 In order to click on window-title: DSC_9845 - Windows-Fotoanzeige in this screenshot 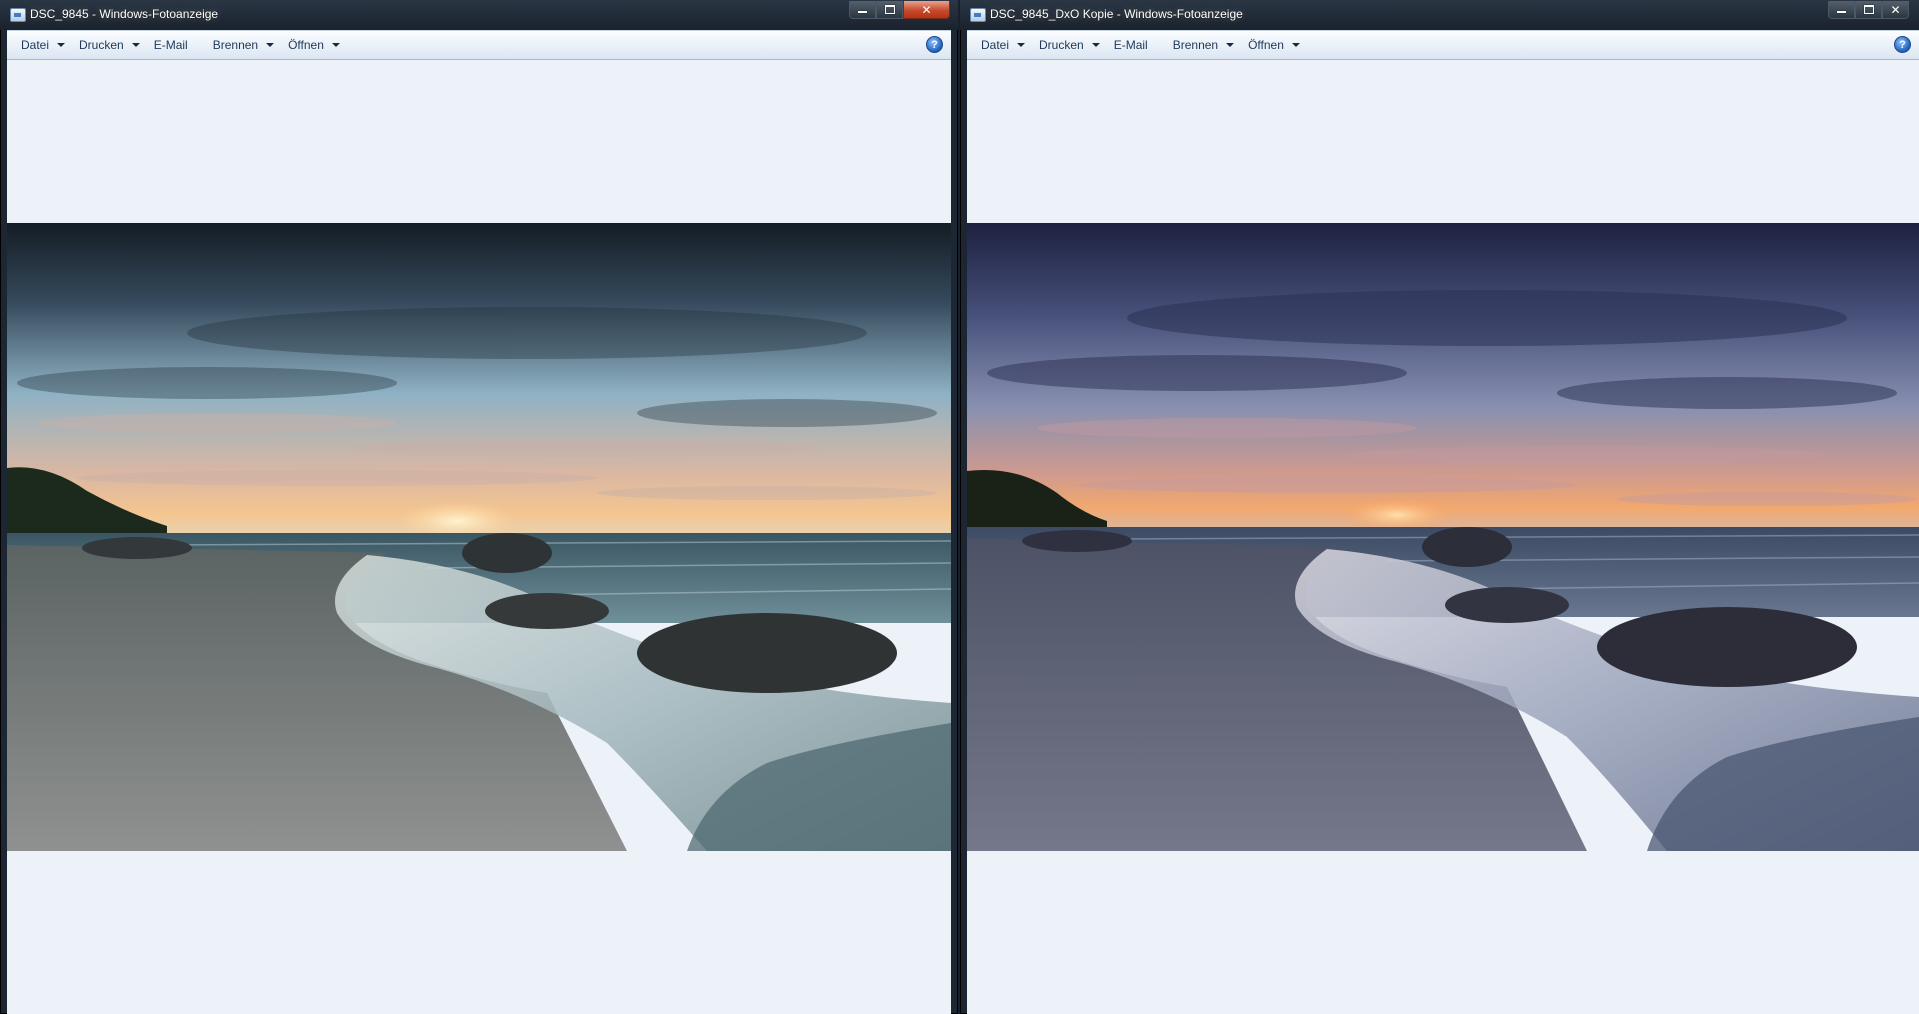, I will do `click(124, 14)`.